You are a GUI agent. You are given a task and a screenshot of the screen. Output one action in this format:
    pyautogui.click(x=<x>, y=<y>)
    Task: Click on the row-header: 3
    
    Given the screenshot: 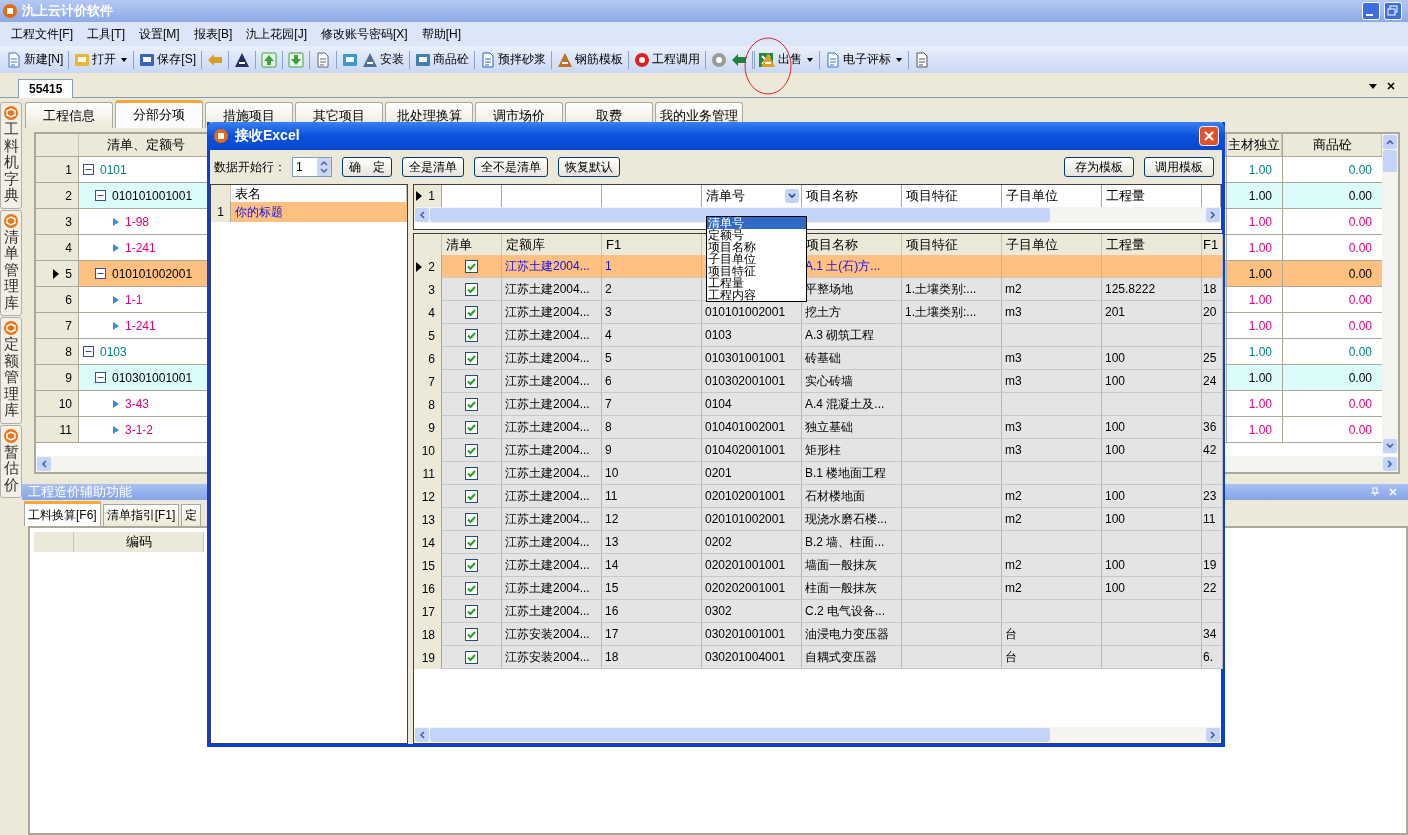 What is the action you would take?
    pyautogui.click(x=428, y=289)
    